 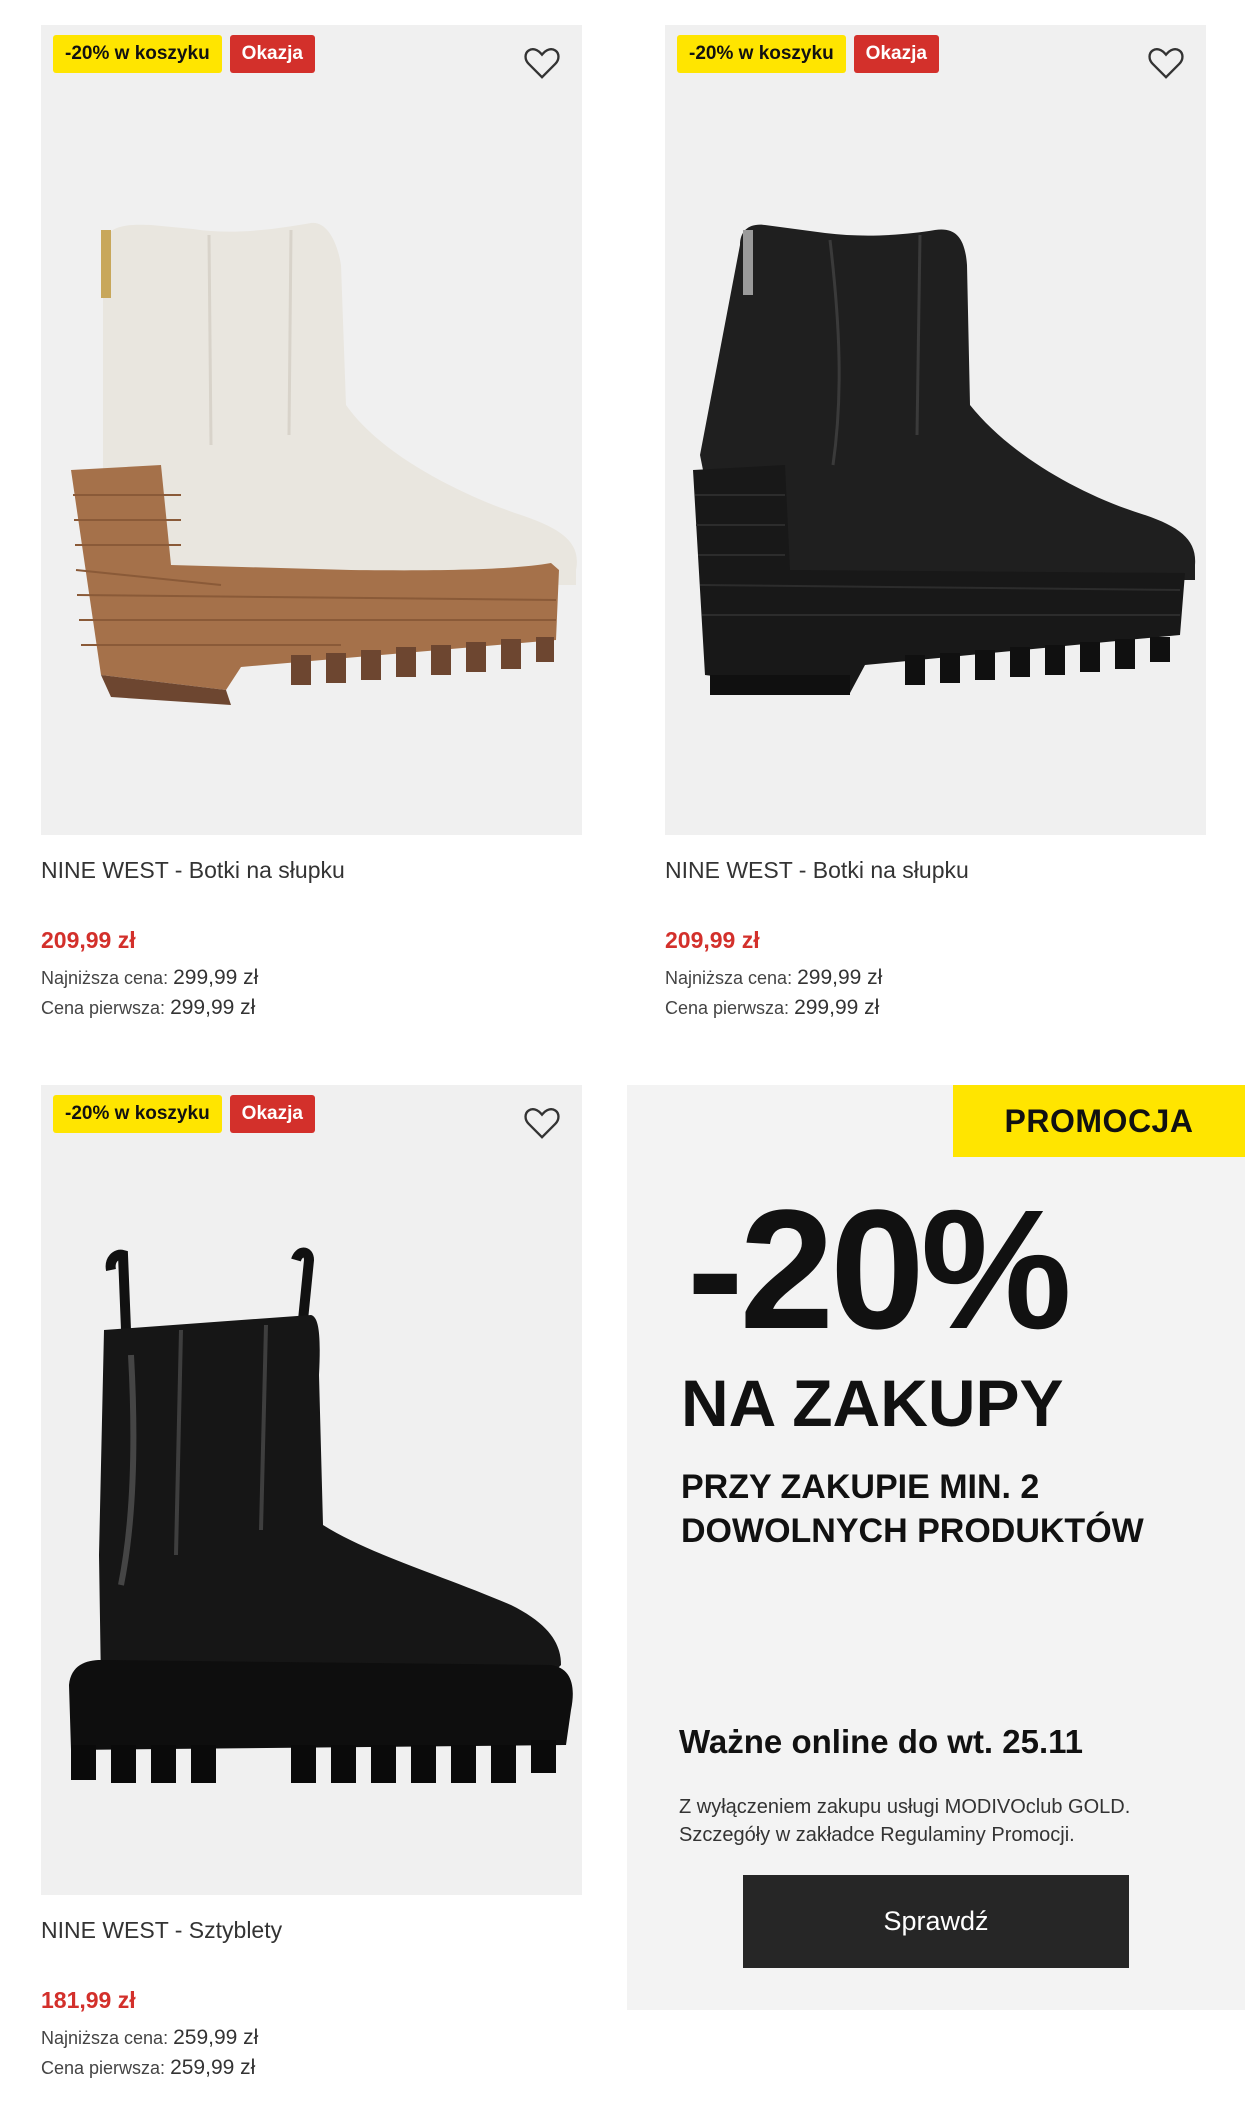 What do you see at coordinates (216, 2037) in the screenshot?
I see `lowest-price-value: 259,99 zł` at bounding box center [216, 2037].